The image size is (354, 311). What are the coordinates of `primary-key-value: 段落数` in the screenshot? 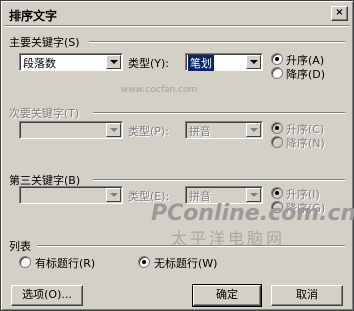 It's located at (39, 63).